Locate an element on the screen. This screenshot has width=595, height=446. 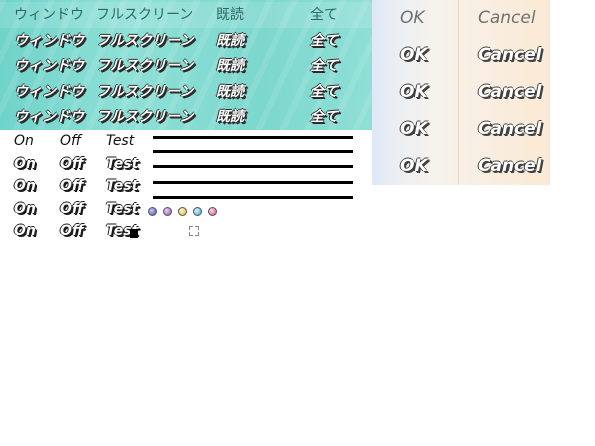
orb-blue-icon is located at coordinates (197, 211).